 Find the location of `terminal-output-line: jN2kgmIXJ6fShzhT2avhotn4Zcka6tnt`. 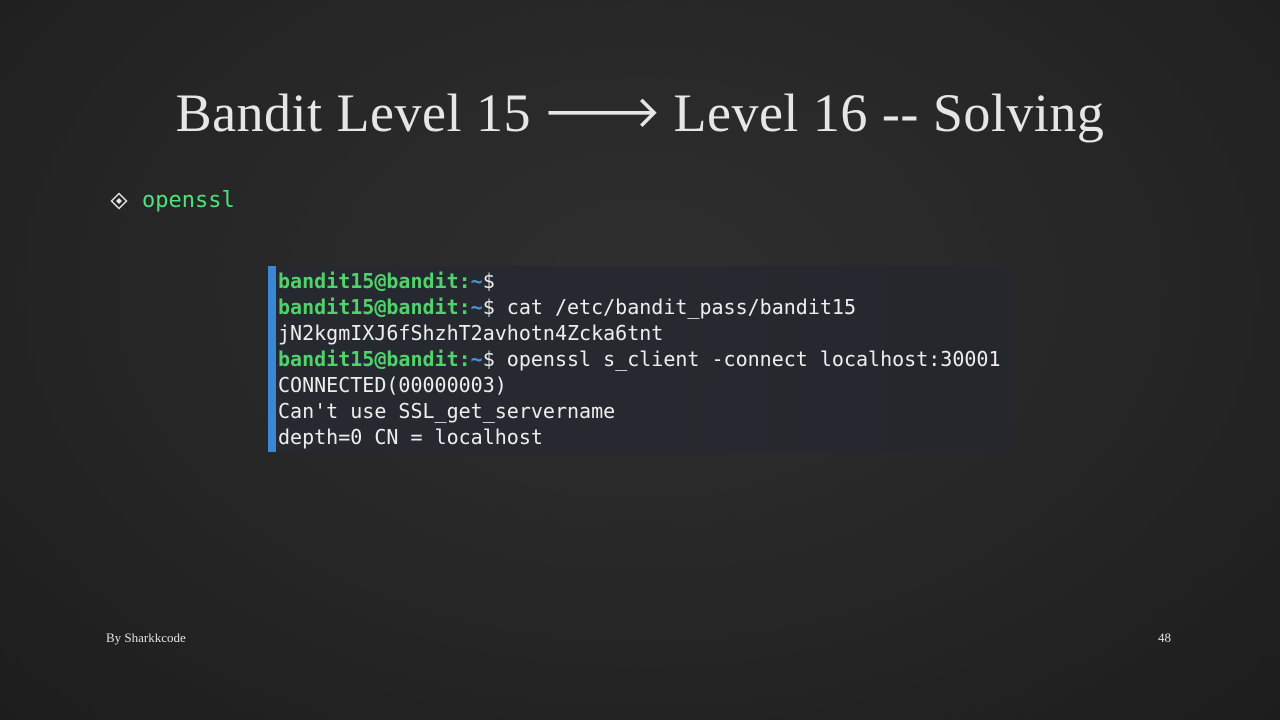

terminal-output-line: jN2kgmIXJ6fShzhT2avhotn4Zcka6tnt is located at coordinates (644, 333).